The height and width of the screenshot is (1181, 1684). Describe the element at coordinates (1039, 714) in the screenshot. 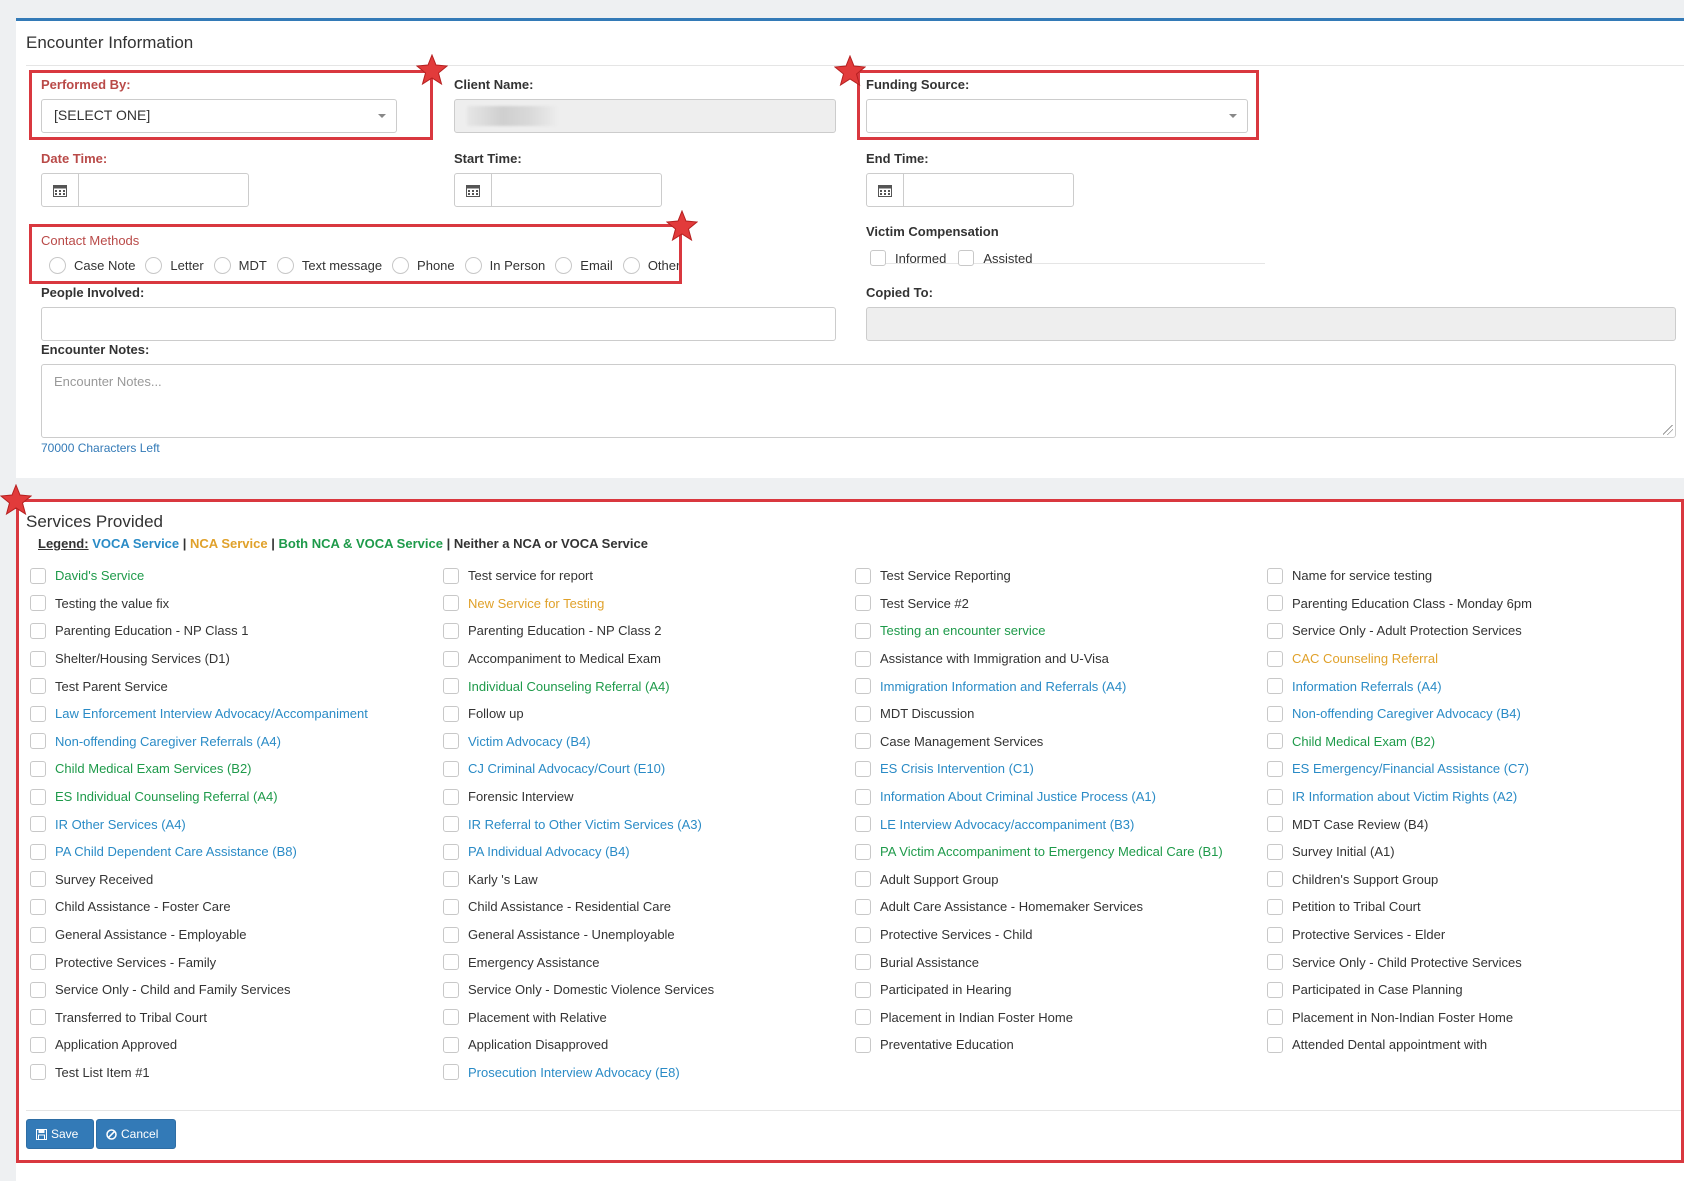

I see `service-item: MDT Discussion` at that location.